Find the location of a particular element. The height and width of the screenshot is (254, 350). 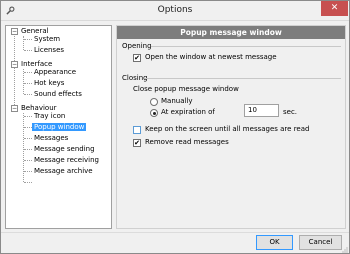

radio-selected-dot is located at coordinates (154, 113).